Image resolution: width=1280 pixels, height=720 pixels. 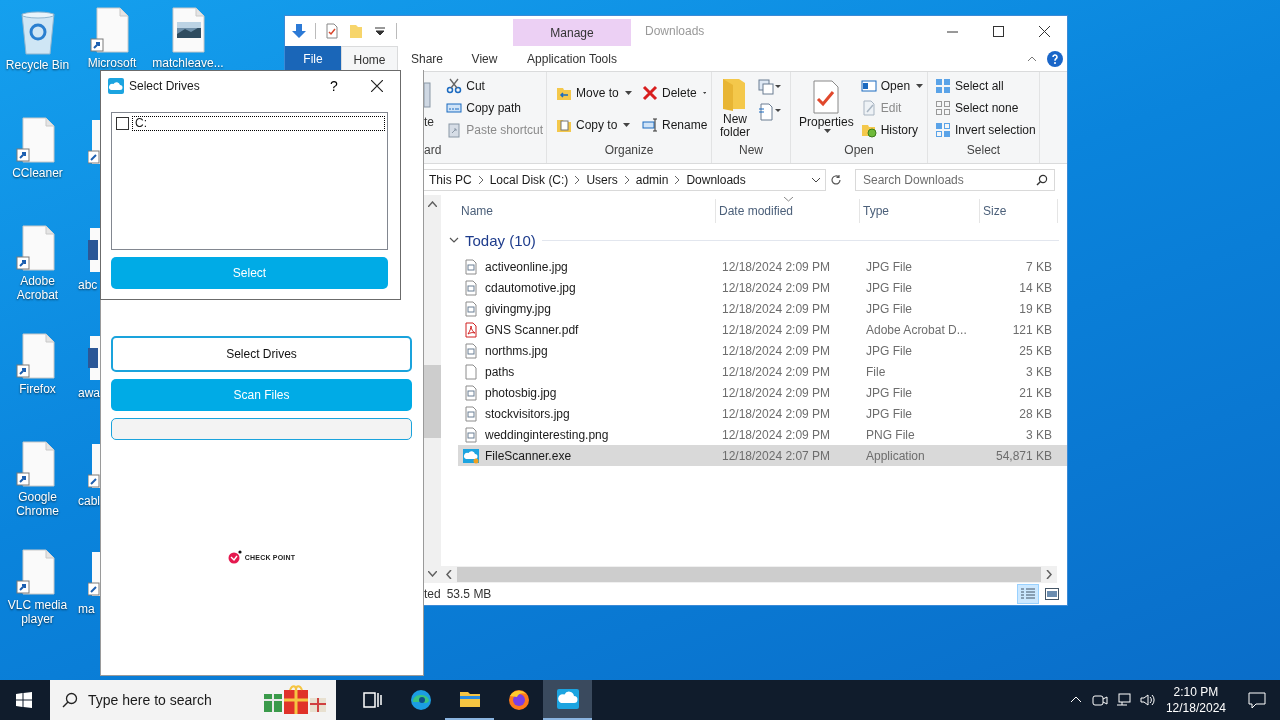 I want to click on maximize-icon, so click(x=998, y=31).